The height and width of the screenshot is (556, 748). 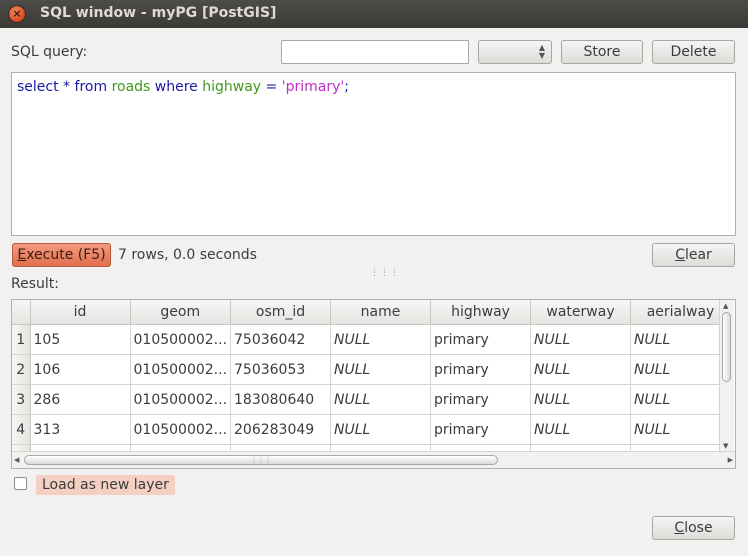 I want to click on table-cell: 286, so click(x=80, y=399).